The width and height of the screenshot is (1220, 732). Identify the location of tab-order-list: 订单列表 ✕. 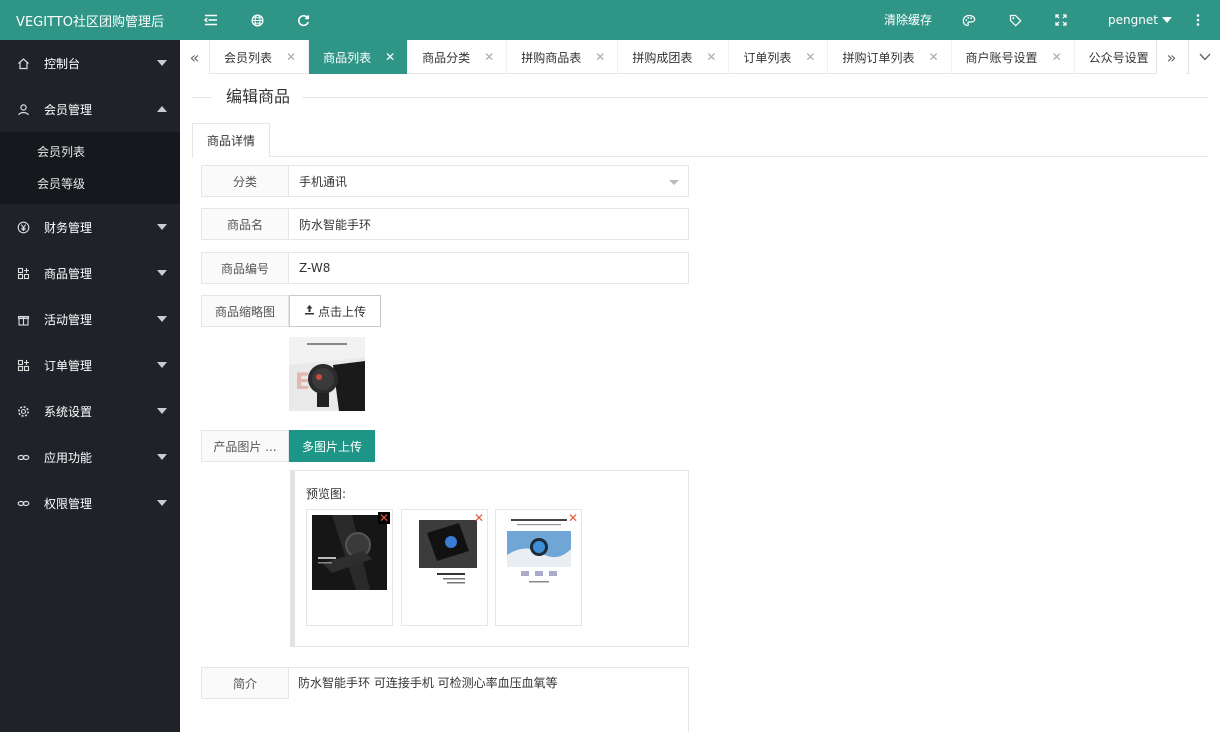
(779, 57).